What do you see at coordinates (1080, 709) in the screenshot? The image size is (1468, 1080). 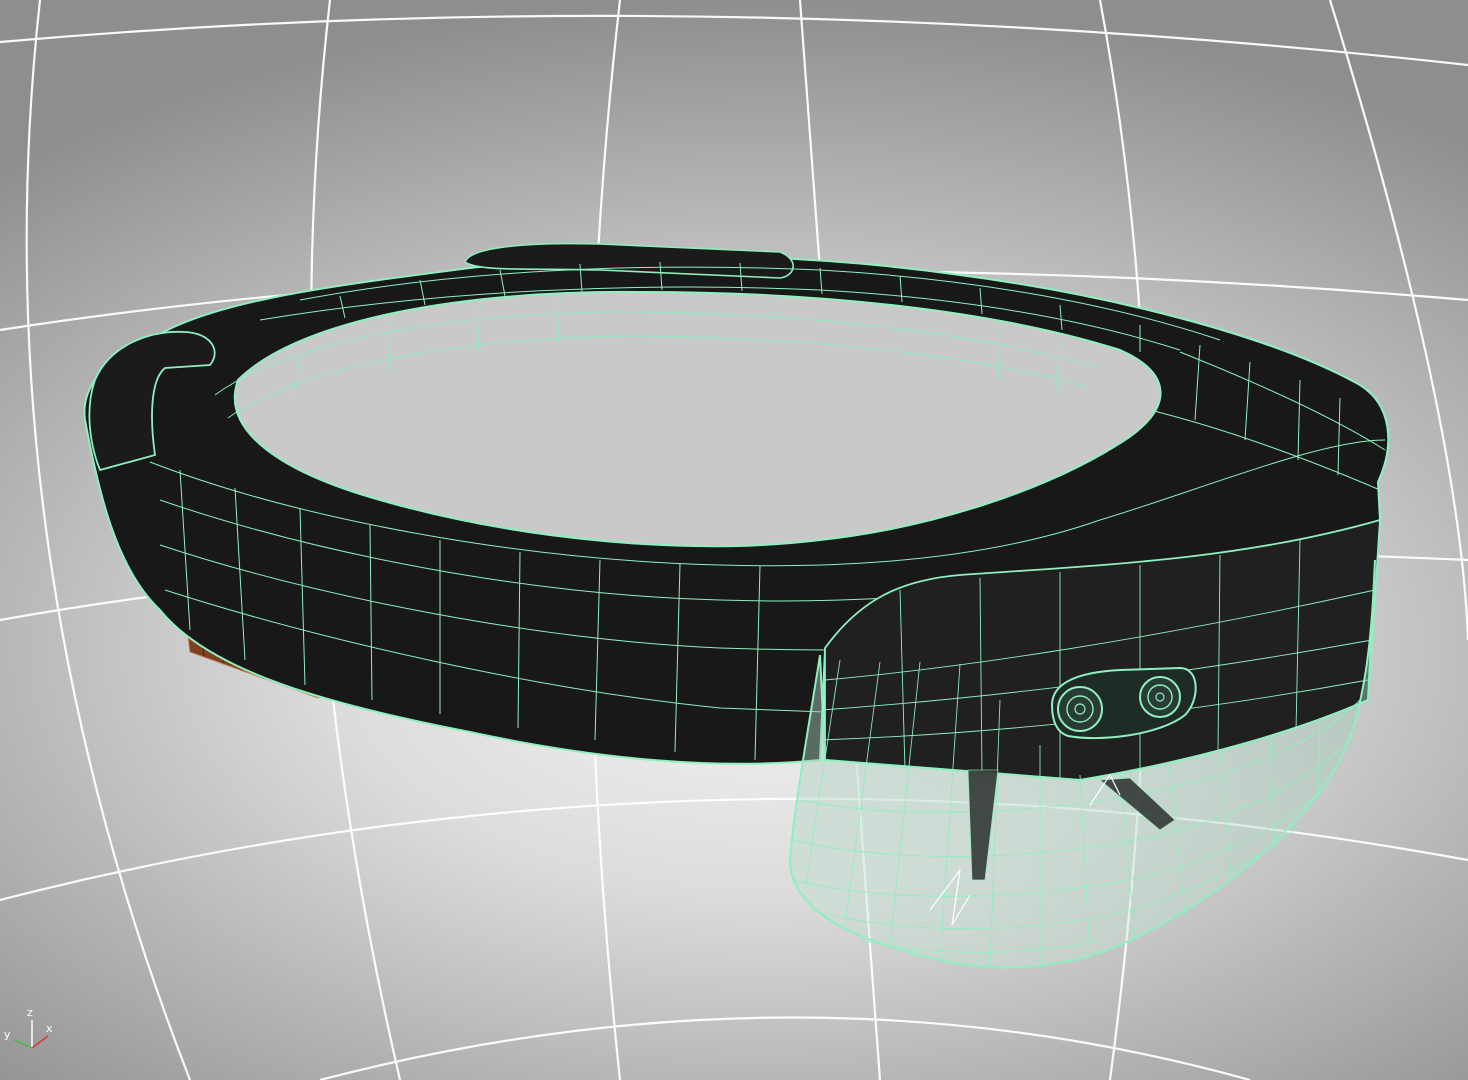 I see `left-camera-lens-icon` at bounding box center [1080, 709].